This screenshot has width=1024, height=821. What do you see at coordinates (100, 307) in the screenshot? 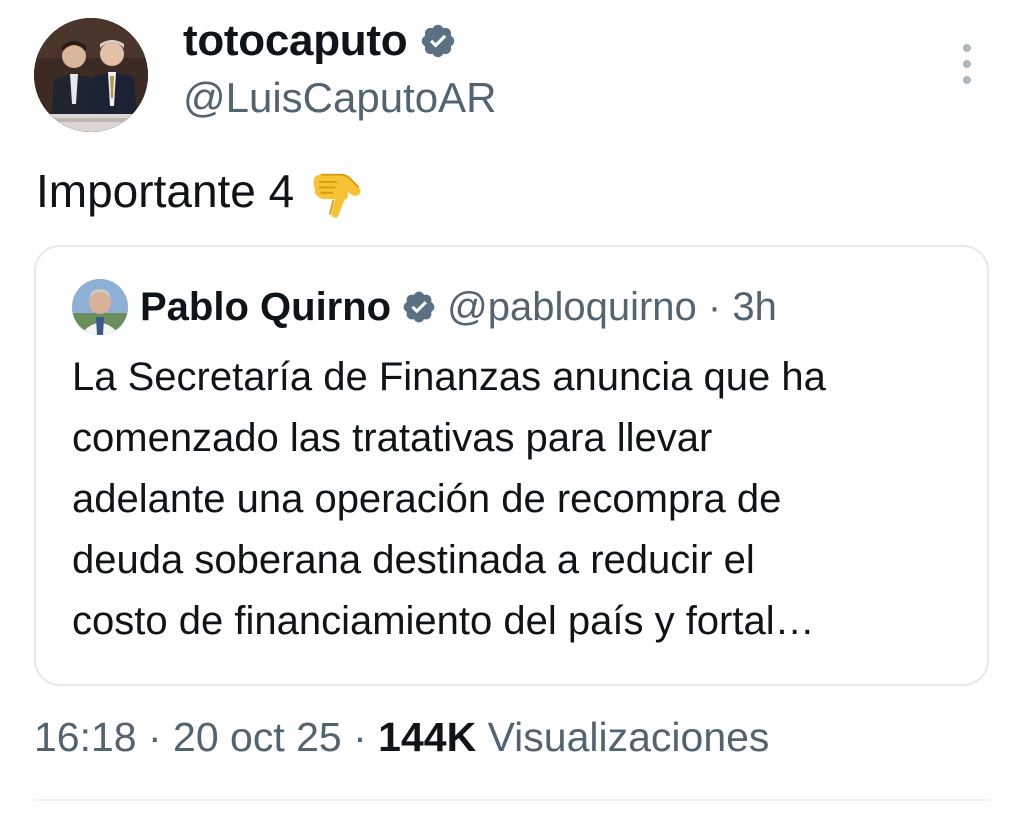
I see `quoted-author-avatar` at bounding box center [100, 307].